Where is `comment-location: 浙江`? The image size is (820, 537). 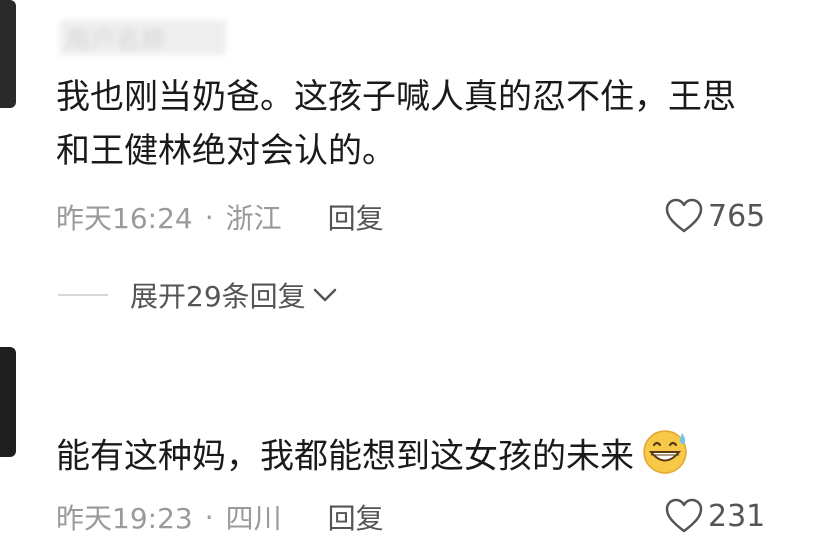
comment-location: 浙江 is located at coordinates (253, 218).